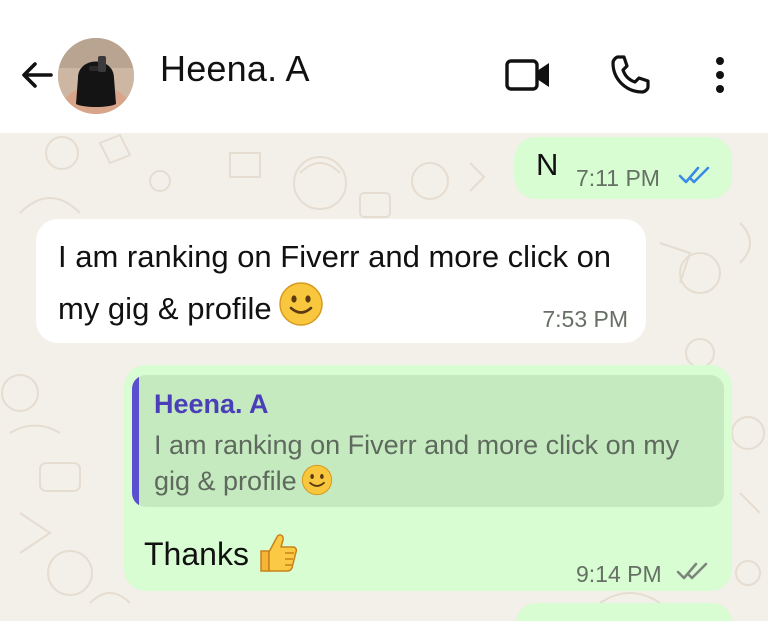  What do you see at coordinates (694, 573) in the screenshot?
I see `delivered-ticks-icon` at bounding box center [694, 573].